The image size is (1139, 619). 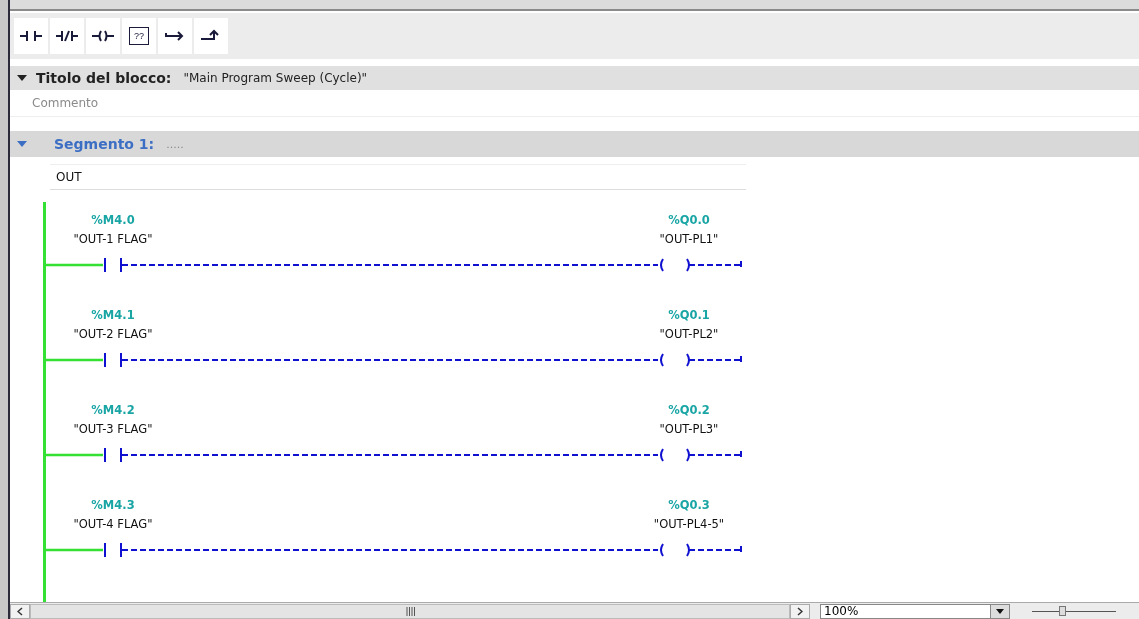 I want to click on slider-thumb, so click(x=1062, y=611).